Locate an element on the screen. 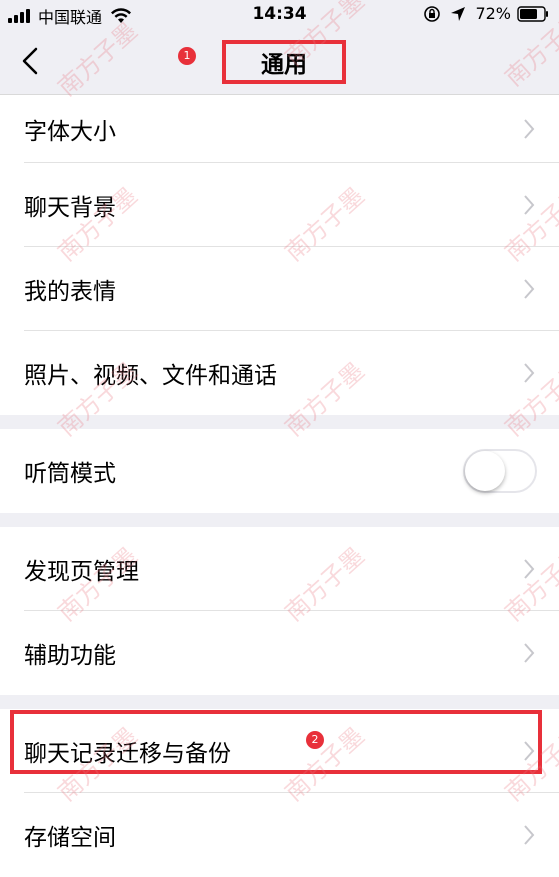  earpiece-mode-toggle is located at coordinates (500, 471).